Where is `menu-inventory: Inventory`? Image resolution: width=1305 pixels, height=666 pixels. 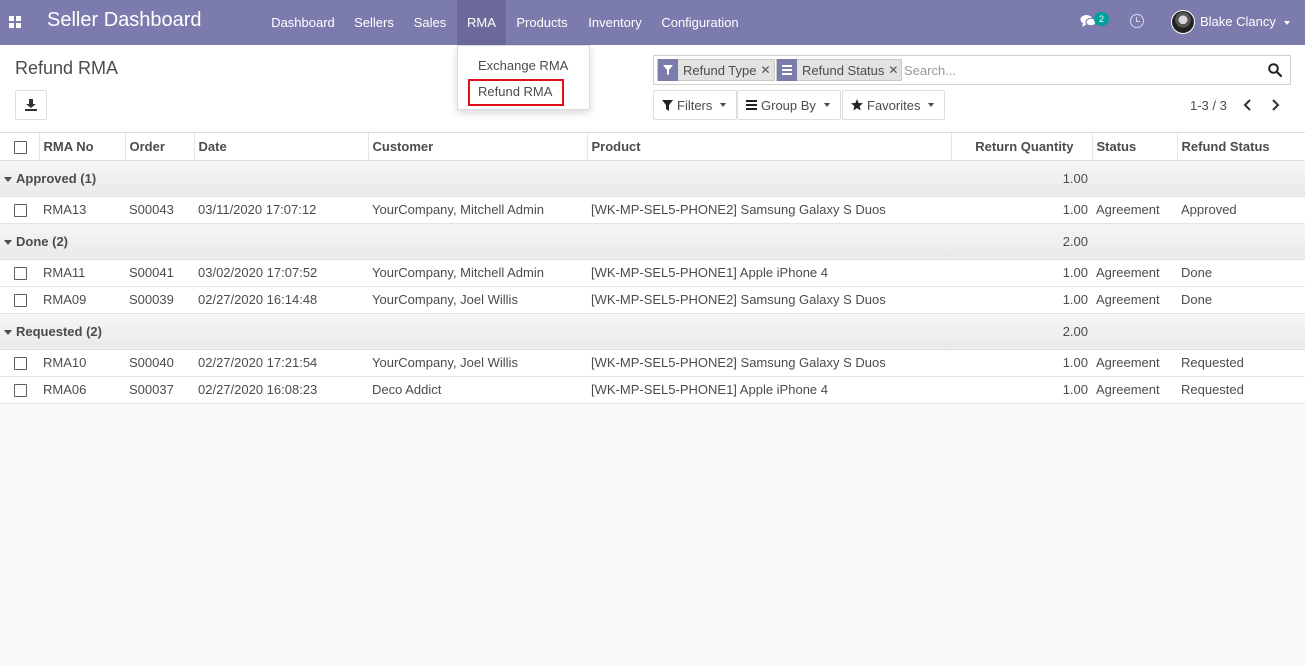
menu-inventory: Inventory is located at coordinates (615, 22).